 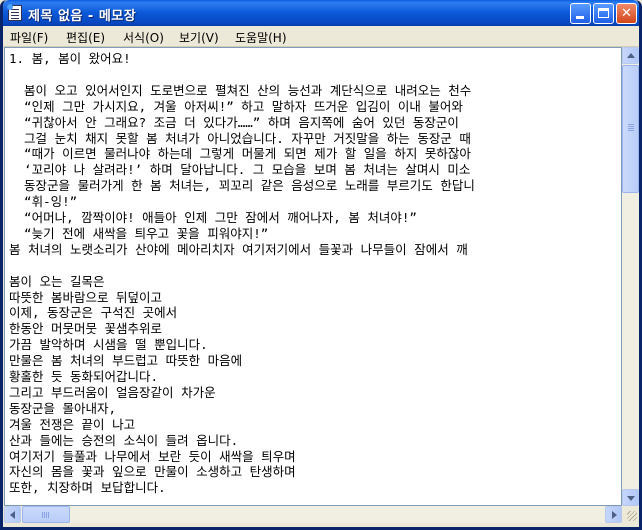 I want to click on arrow-left-icon, so click(x=12, y=515).